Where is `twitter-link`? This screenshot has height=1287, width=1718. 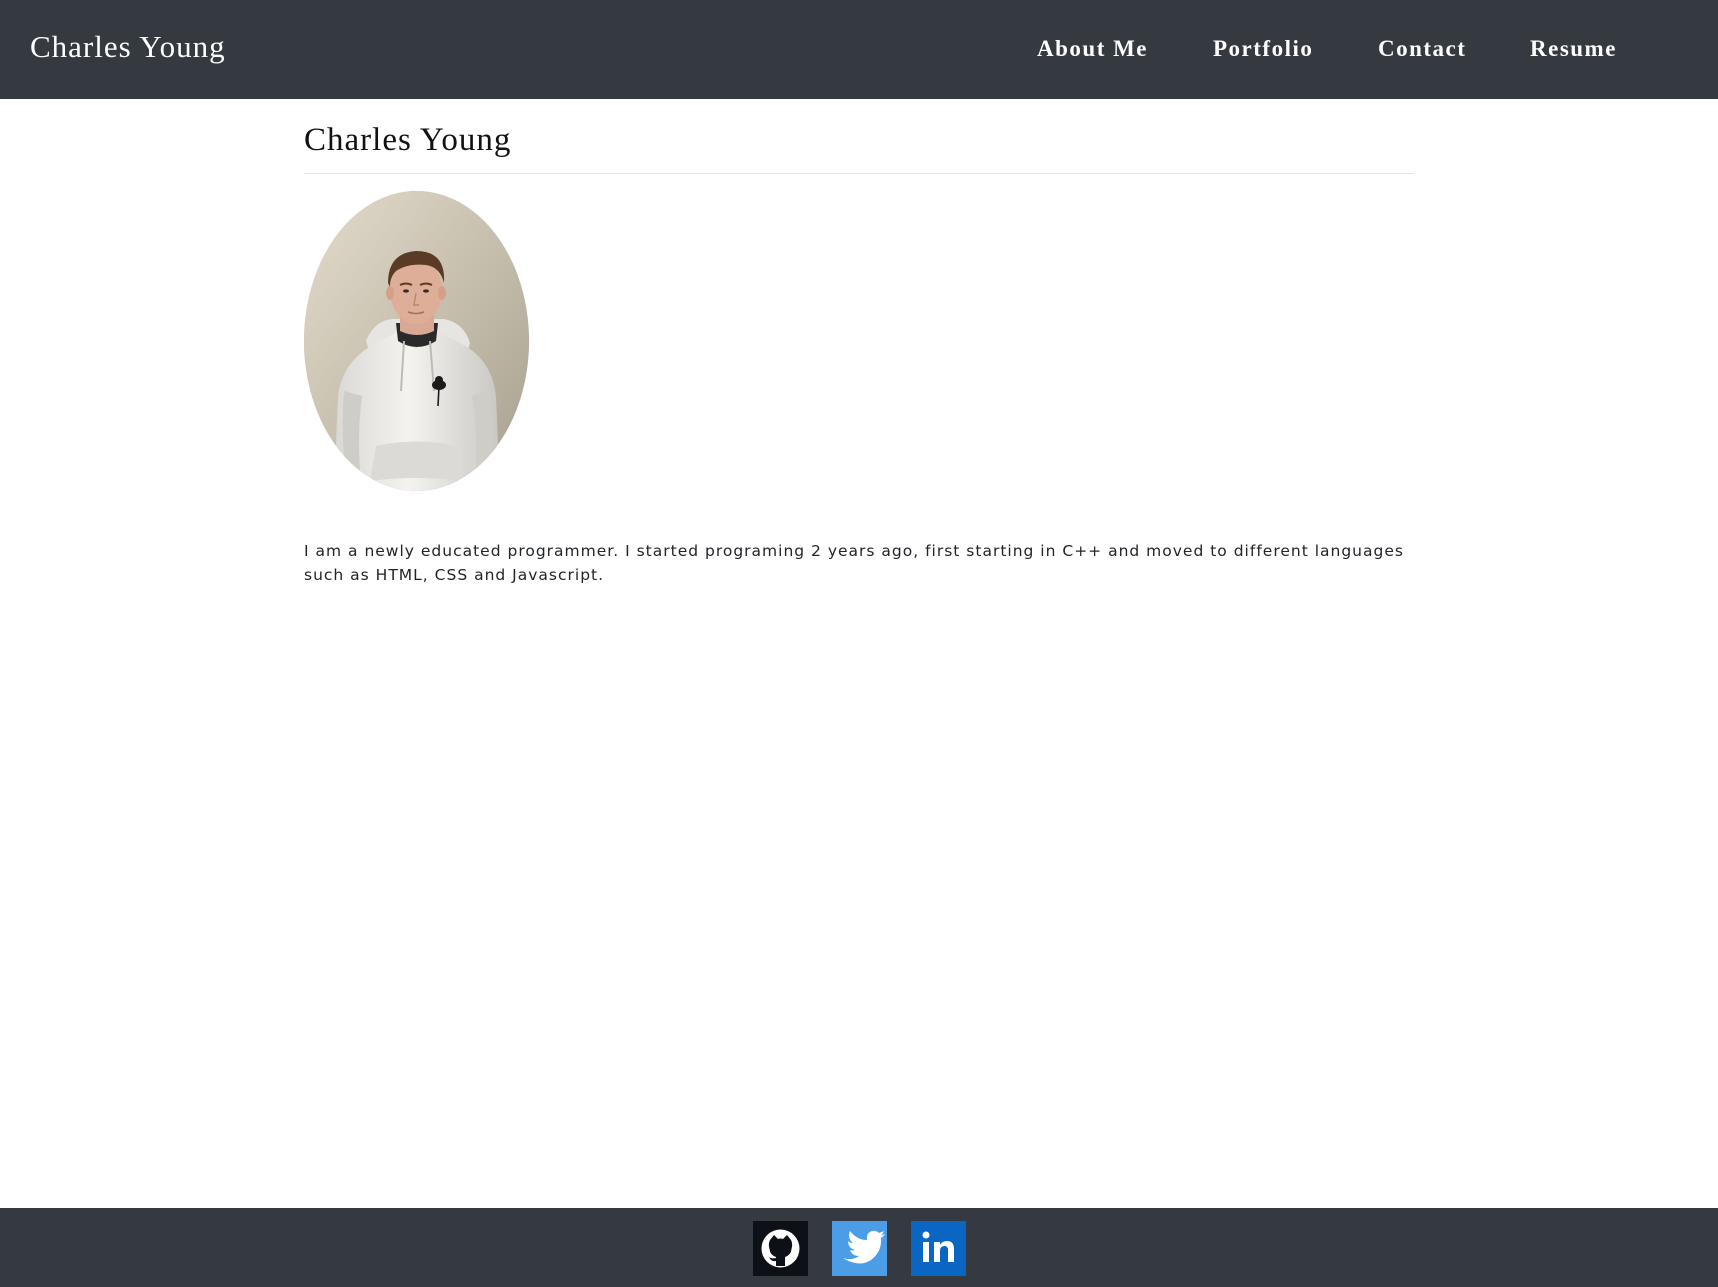
twitter-link is located at coordinates (859, 1248).